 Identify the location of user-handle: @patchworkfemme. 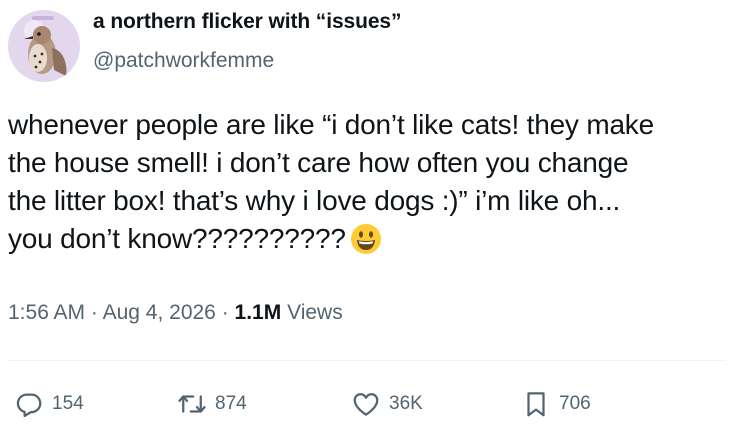
(183, 61).